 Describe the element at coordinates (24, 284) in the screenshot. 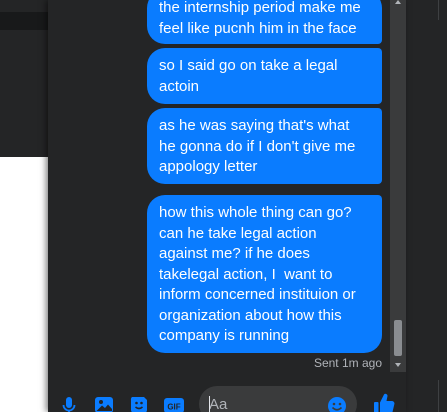

I see `background-app-content` at that location.